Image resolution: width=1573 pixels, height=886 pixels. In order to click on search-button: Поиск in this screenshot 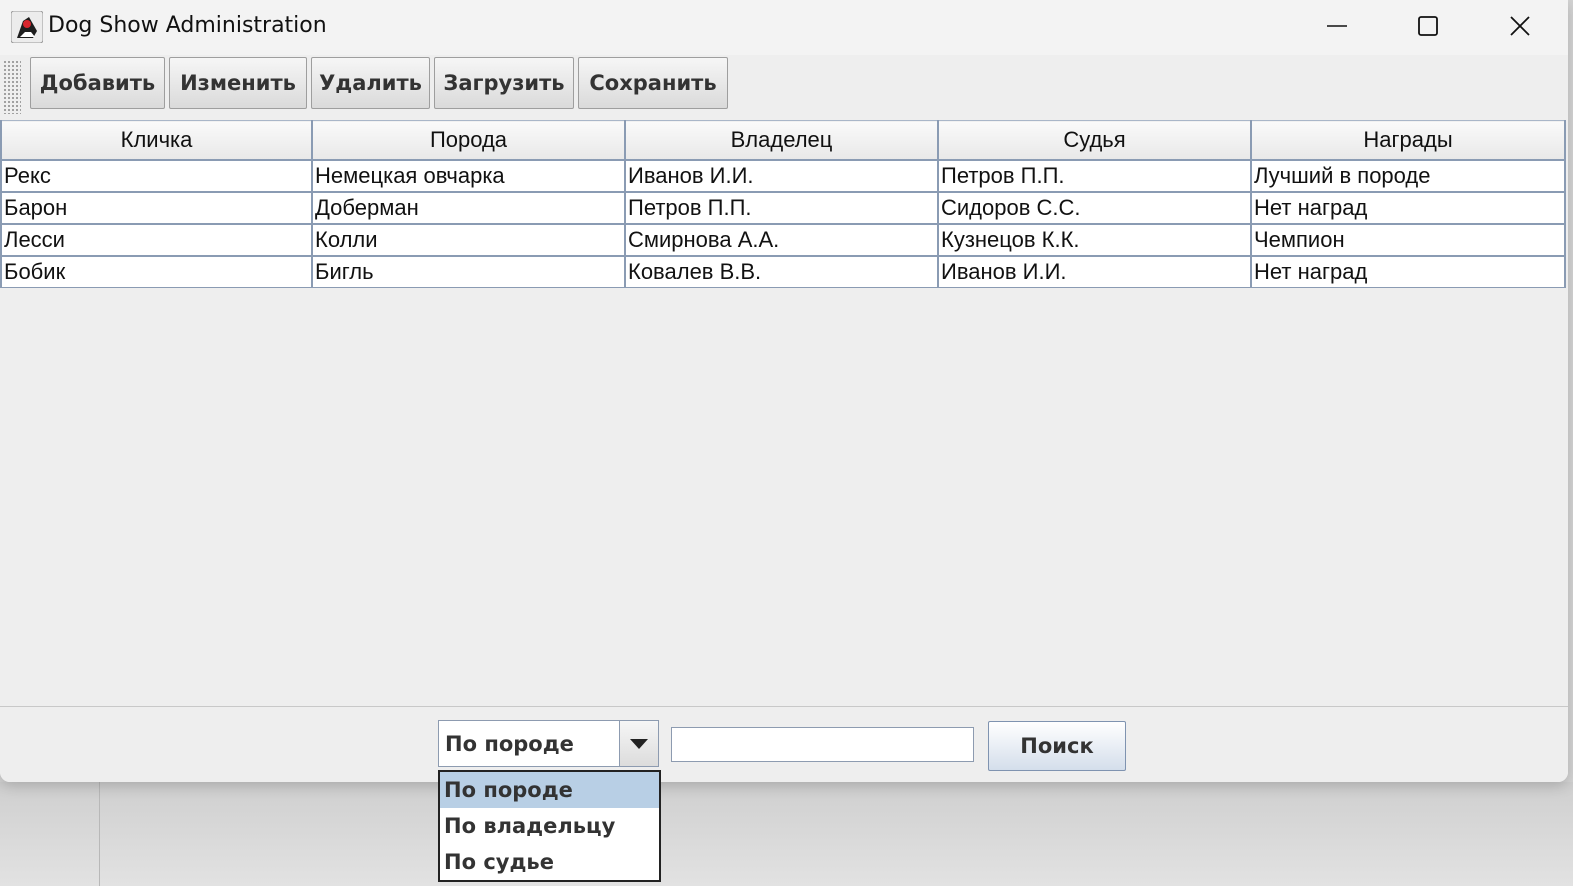, I will do `click(1057, 746)`.